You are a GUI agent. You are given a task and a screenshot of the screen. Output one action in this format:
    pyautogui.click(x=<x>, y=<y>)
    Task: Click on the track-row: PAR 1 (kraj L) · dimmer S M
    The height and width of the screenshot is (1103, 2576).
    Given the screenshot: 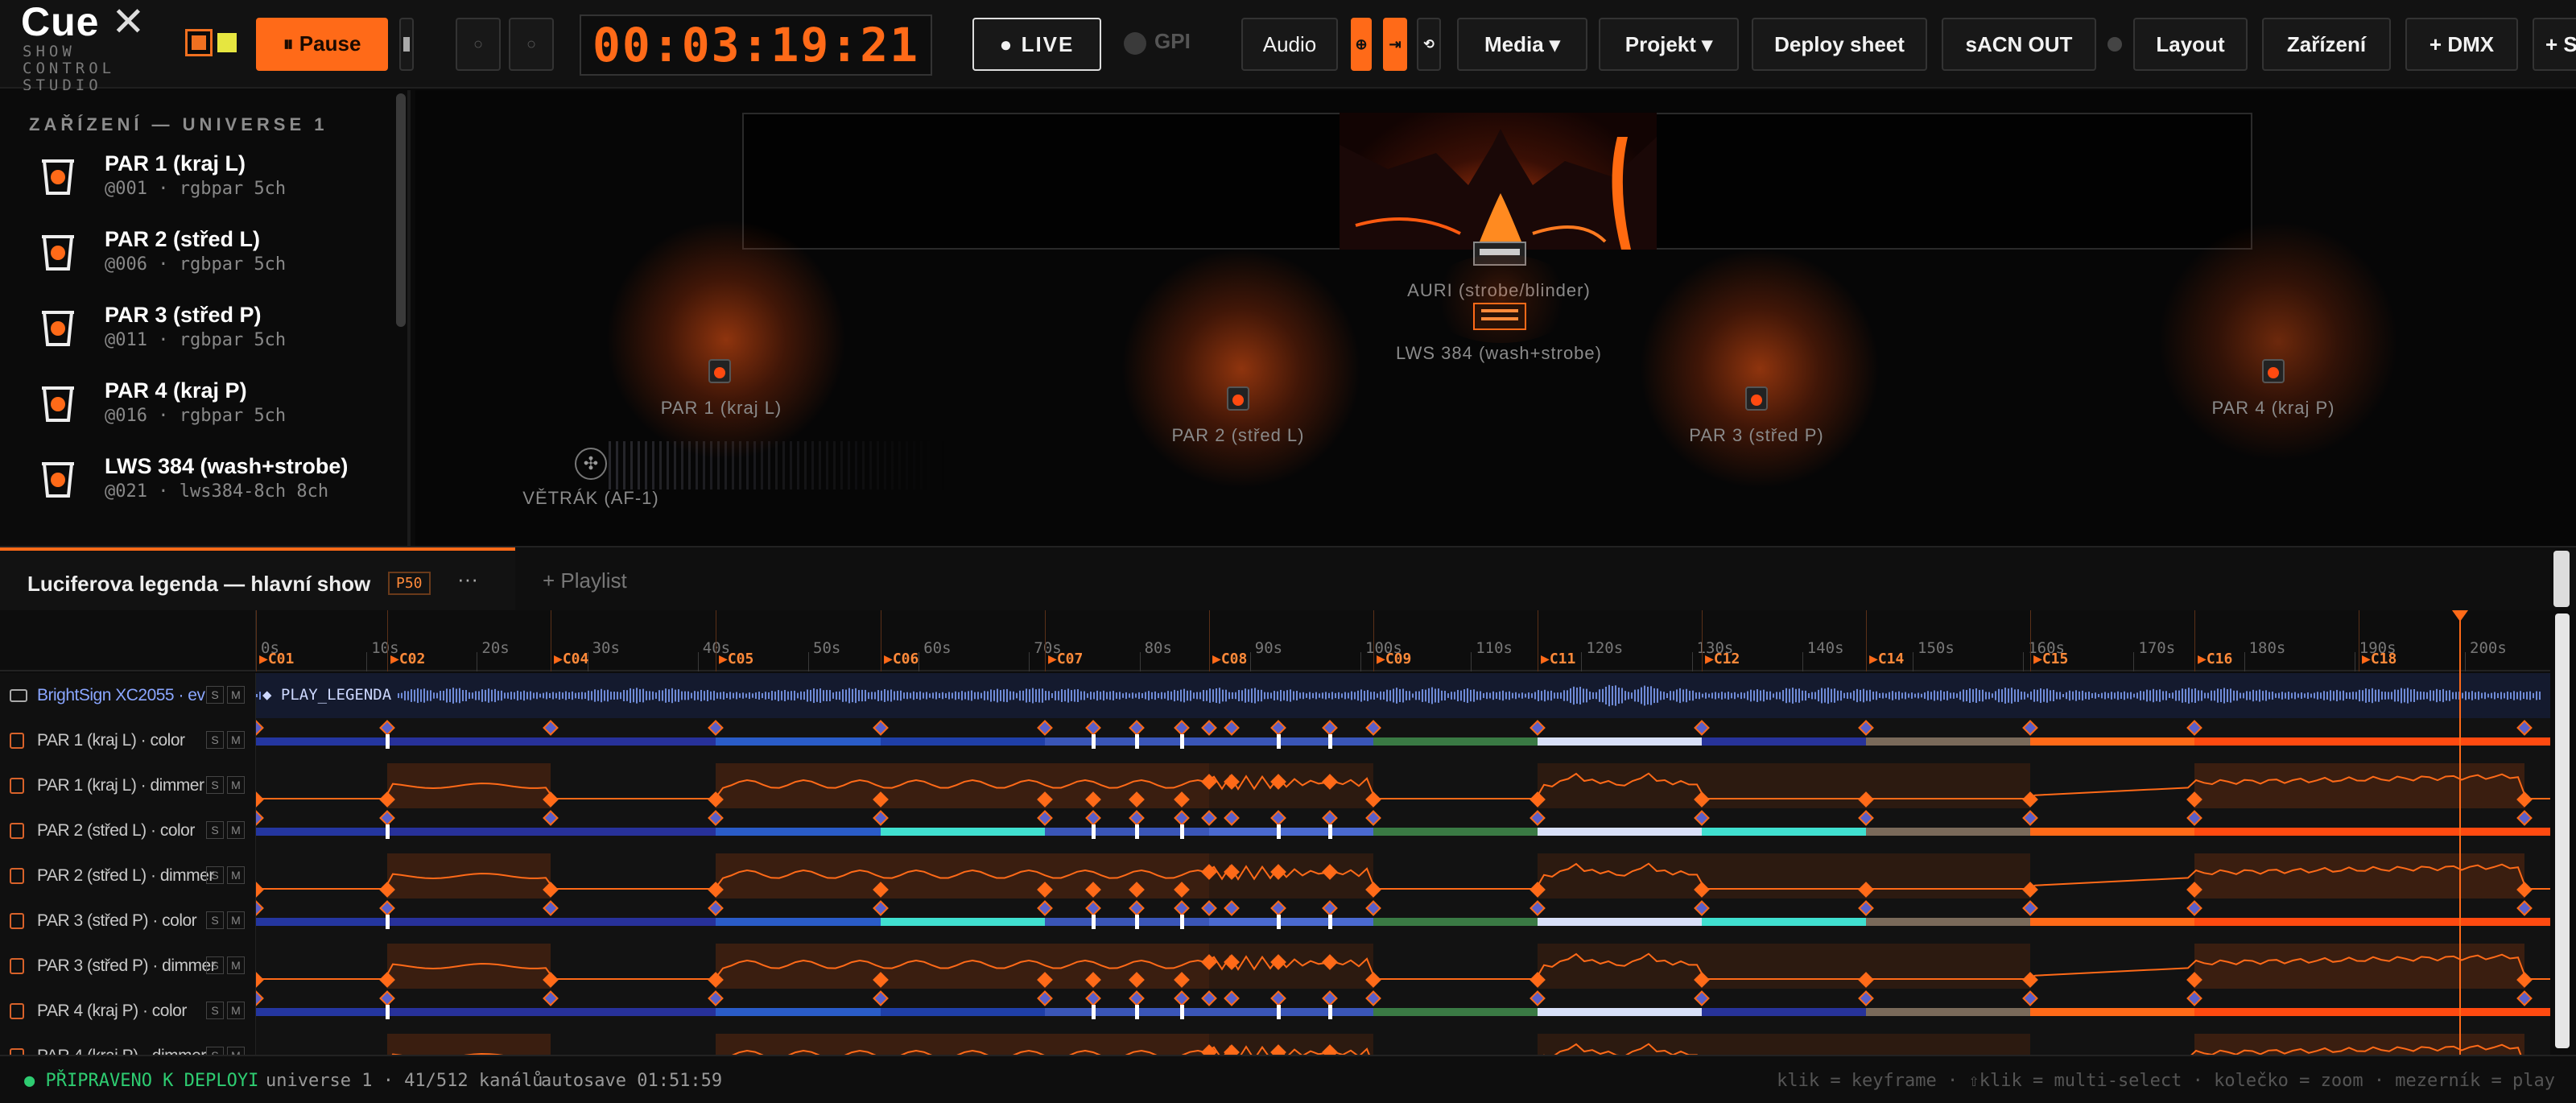 What is the action you would take?
    pyautogui.click(x=1275, y=785)
    